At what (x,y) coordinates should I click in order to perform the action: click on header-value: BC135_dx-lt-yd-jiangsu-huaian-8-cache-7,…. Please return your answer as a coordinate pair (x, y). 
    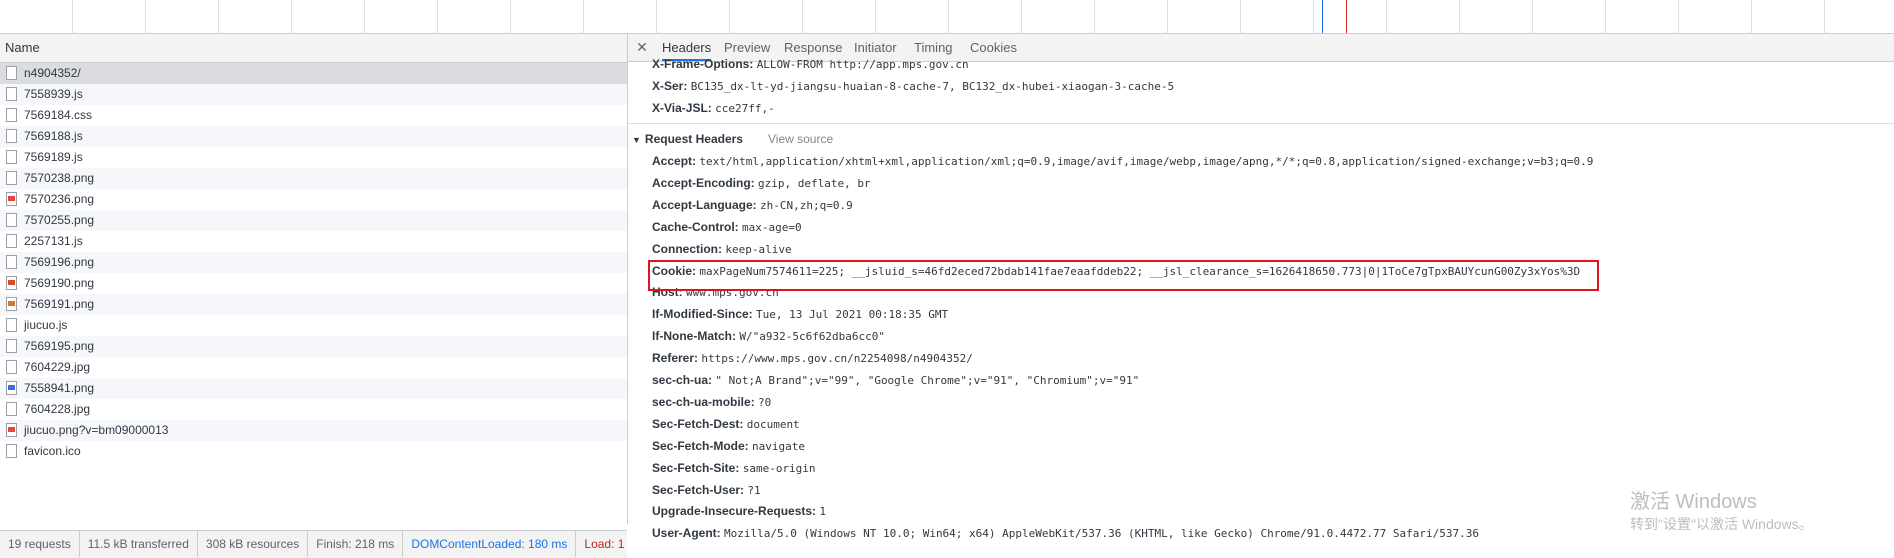
    Looking at the image, I should click on (932, 86).